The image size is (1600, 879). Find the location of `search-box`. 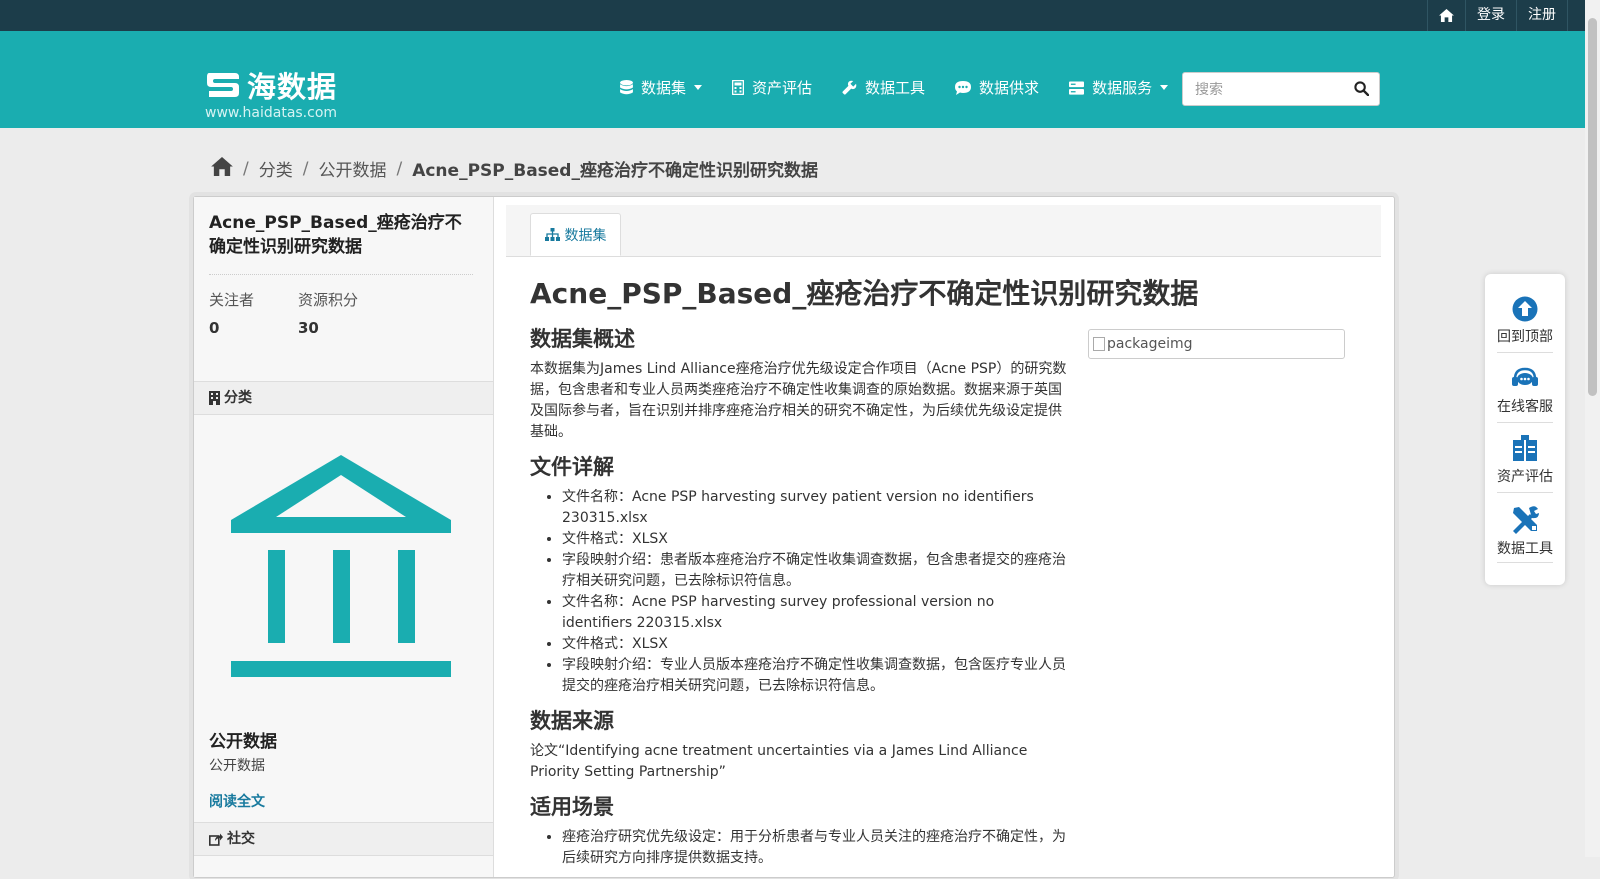

search-box is located at coordinates (1281, 89).